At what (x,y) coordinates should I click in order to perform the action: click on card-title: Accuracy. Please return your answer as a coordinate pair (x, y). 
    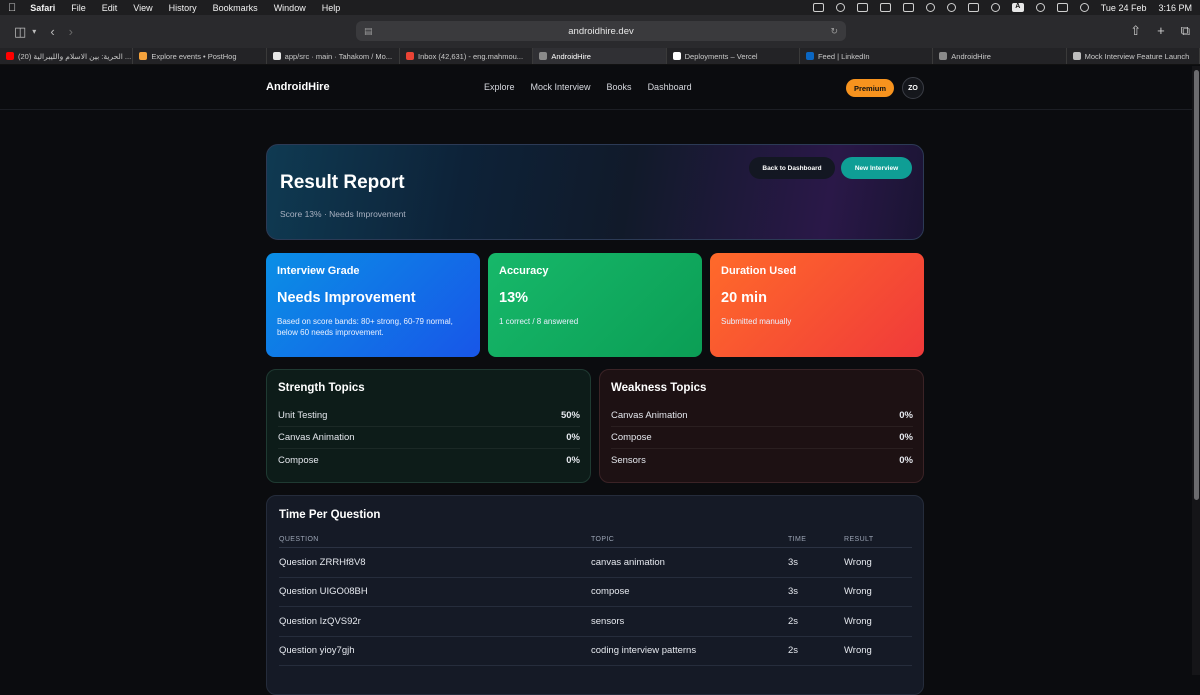
    Looking at the image, I should click on (524, 271).